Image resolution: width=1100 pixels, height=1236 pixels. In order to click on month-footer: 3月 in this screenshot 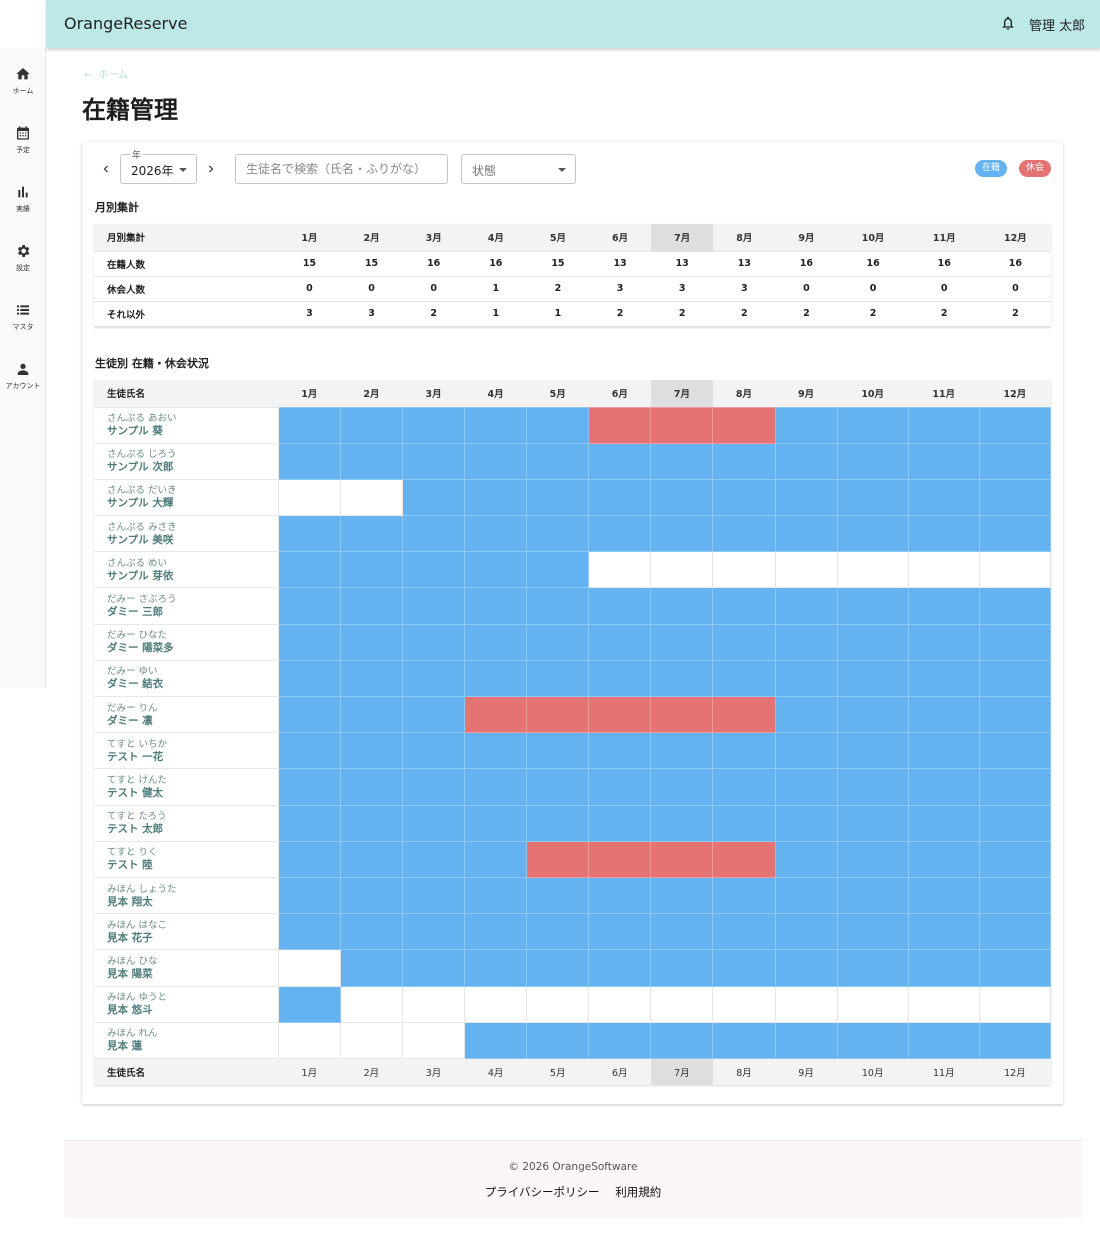, I will do `click(433, 1072)`.